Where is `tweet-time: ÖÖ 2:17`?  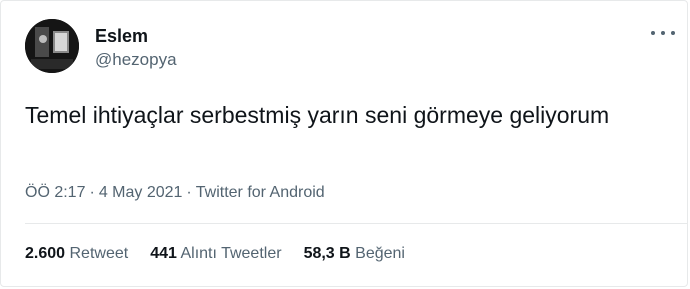 tweet-time: ÖÖ 2:17 is located at coordinates (55, 192).